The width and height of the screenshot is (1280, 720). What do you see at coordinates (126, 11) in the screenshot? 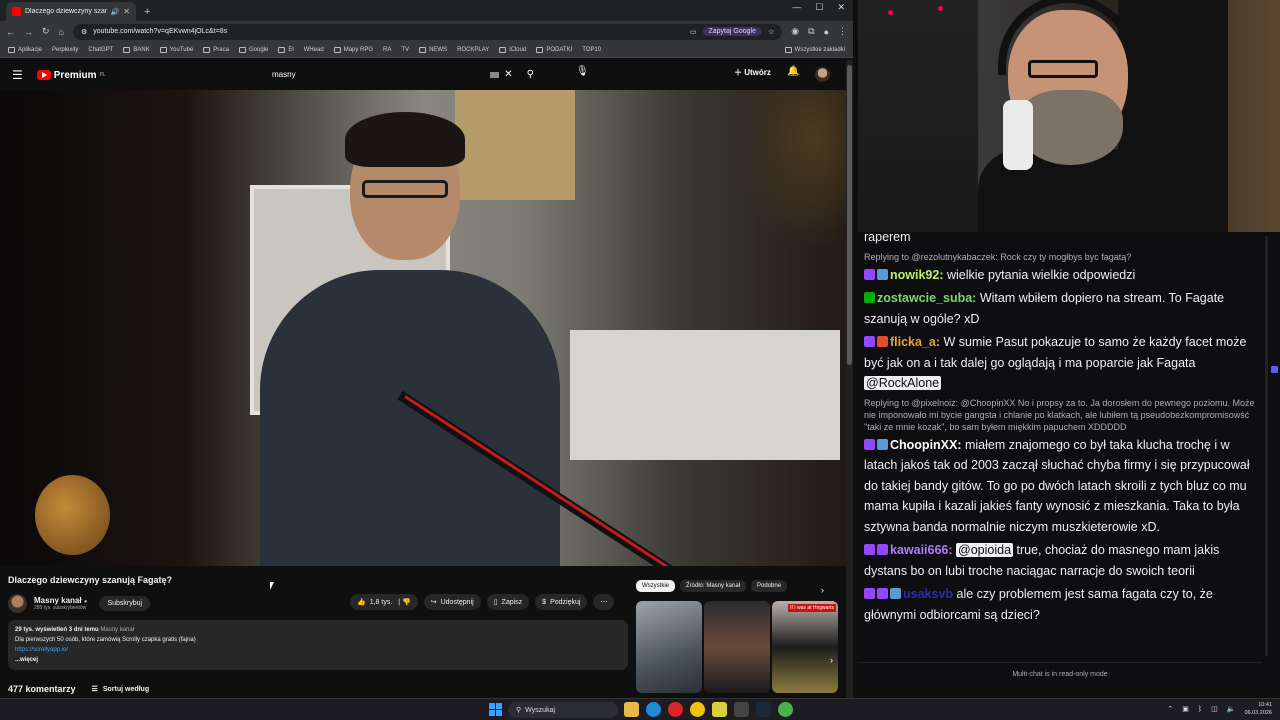
I see `close-tab-icon: ✕` at bounding box center [126, 11].